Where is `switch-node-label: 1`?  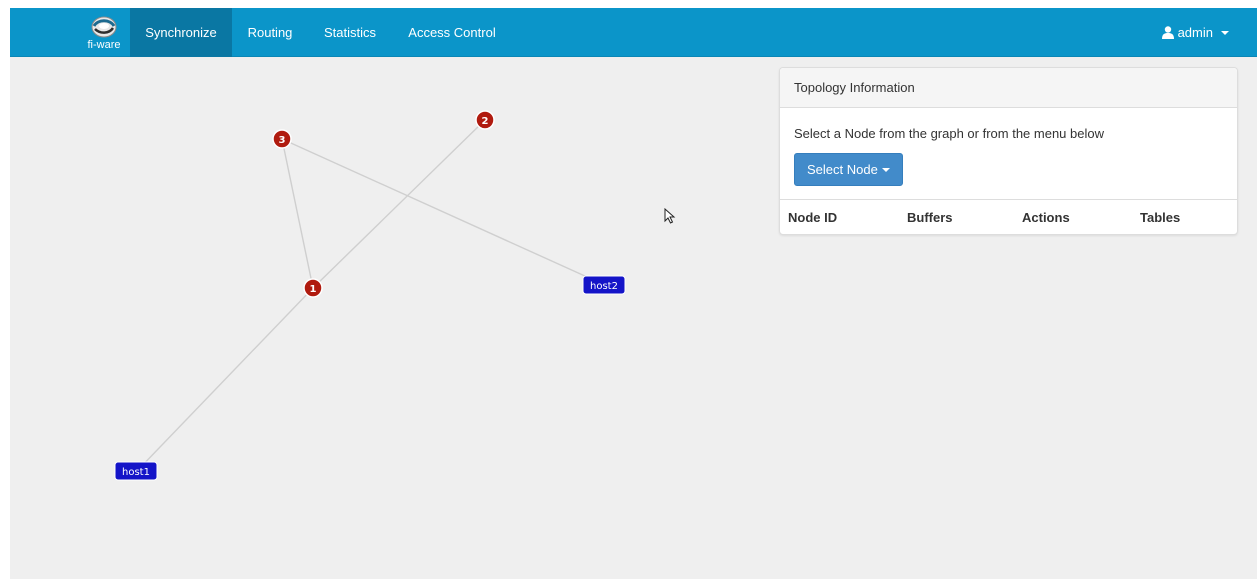
switch-node-label: 1 is located at coordinates (313, 289).